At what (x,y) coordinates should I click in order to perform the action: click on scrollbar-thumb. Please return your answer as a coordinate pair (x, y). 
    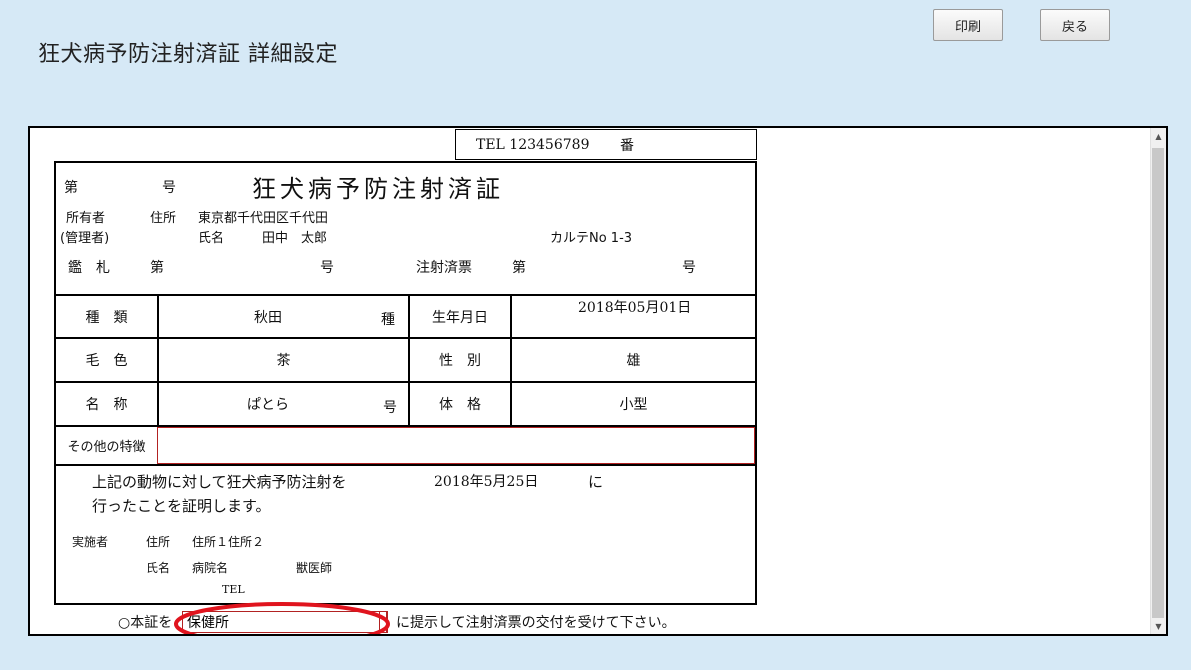
    Looking at the image, I should click on (1158, 383).